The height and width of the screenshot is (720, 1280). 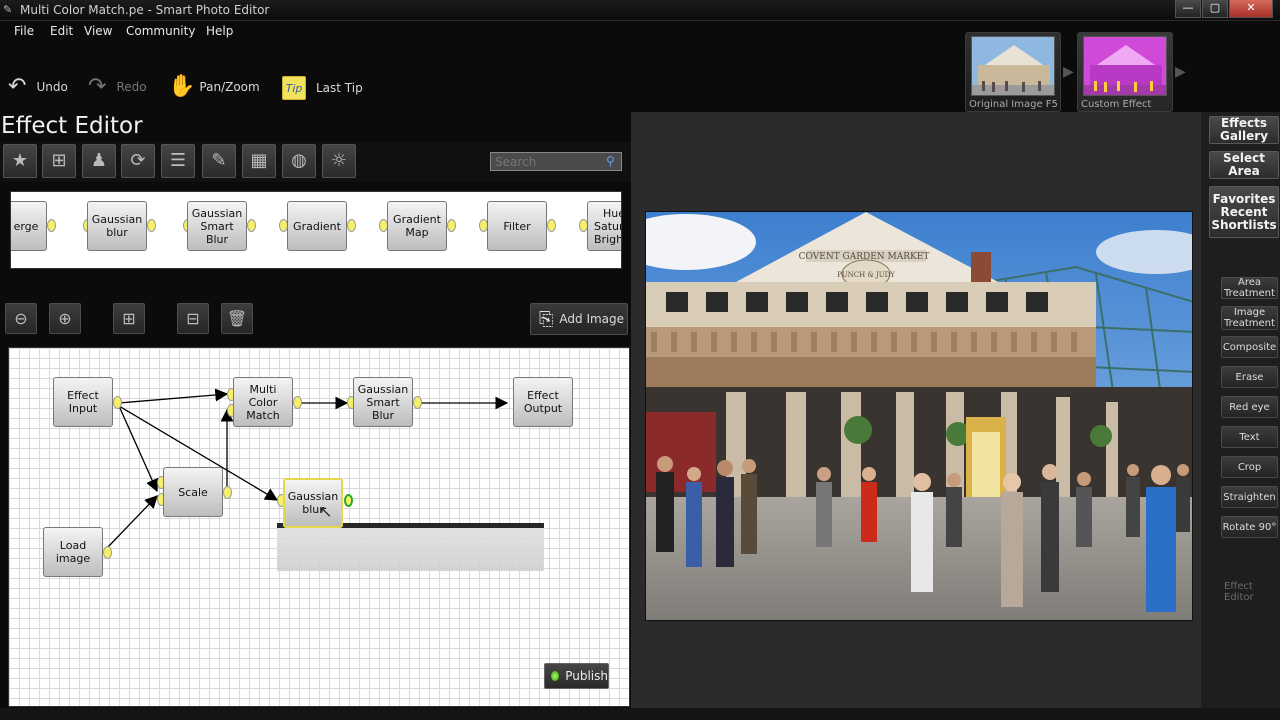 I want to click on thumb-original-image, so click(x=1013, y=66).